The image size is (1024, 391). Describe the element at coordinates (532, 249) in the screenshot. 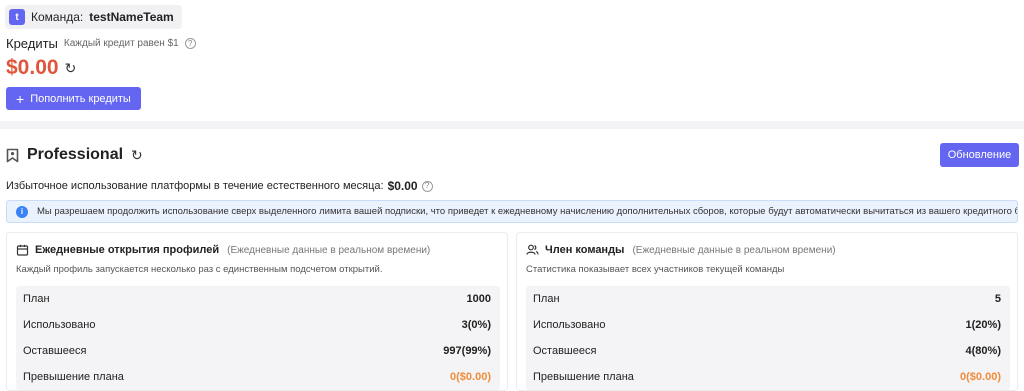

I see `users-icon` at that location.